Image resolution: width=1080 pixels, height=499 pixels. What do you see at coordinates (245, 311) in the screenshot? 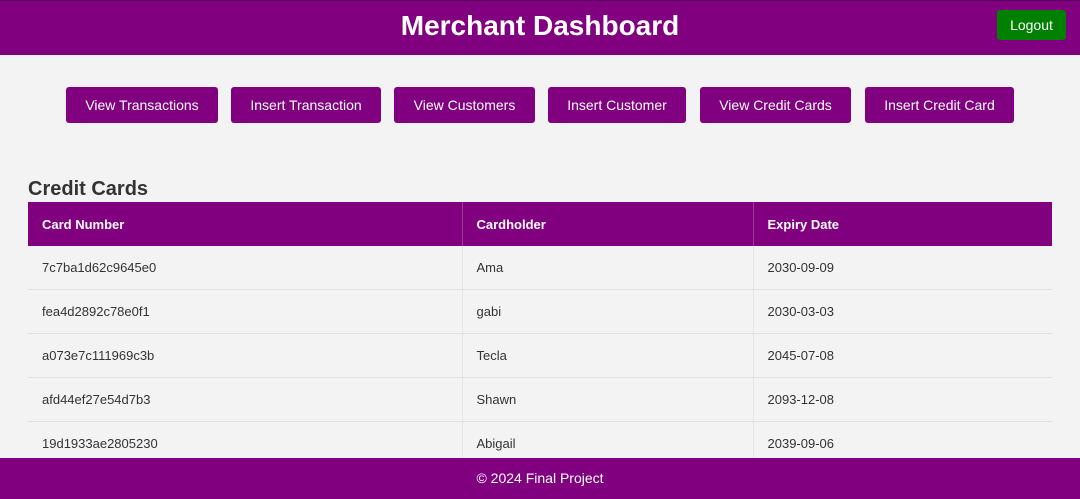
I see `card-number-cell: fea4d2892c78e0f1` at bounding box center [245, 311].